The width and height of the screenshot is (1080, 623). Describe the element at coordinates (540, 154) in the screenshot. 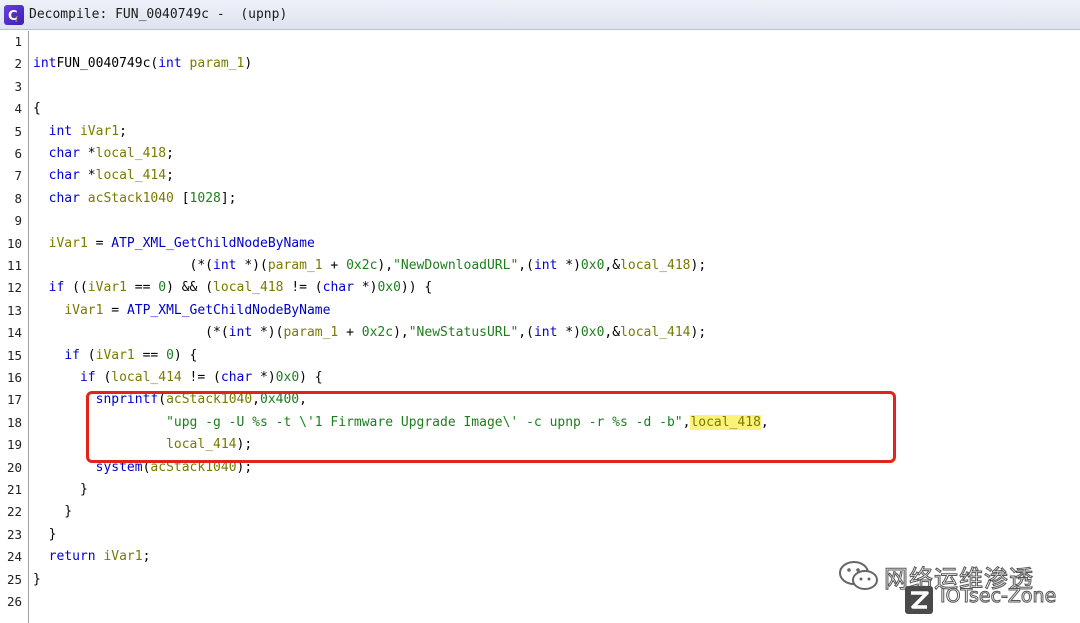

I see `code-line: 6 char *local_418;` at that location.